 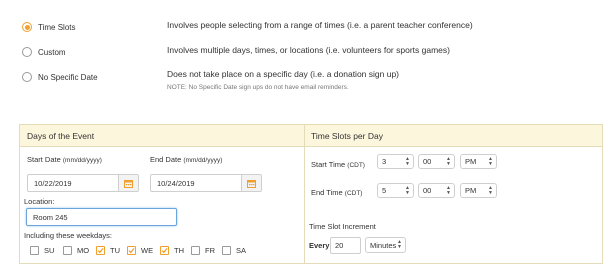 I want to click on start-minute-value: 00, so click(x=427, y=161).